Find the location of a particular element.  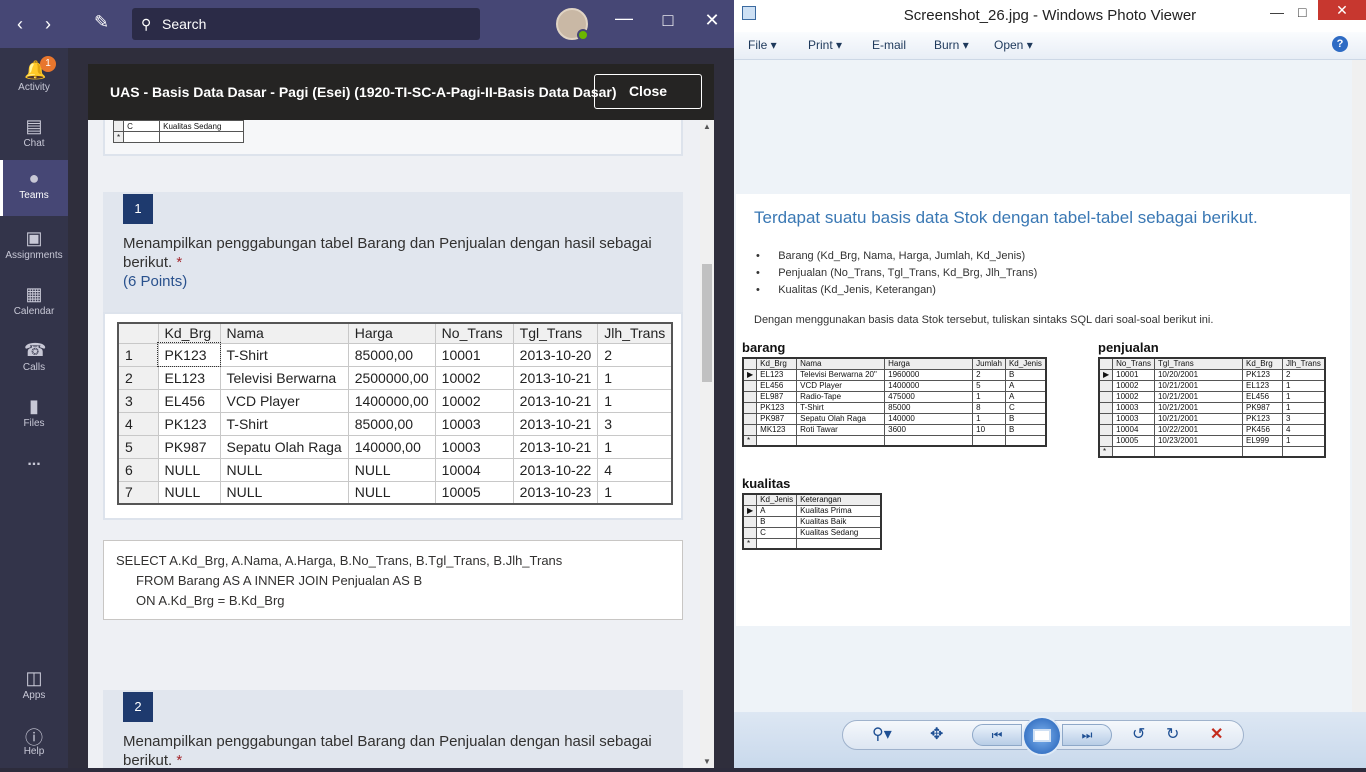

avatar is located at coordinates (572, 24).